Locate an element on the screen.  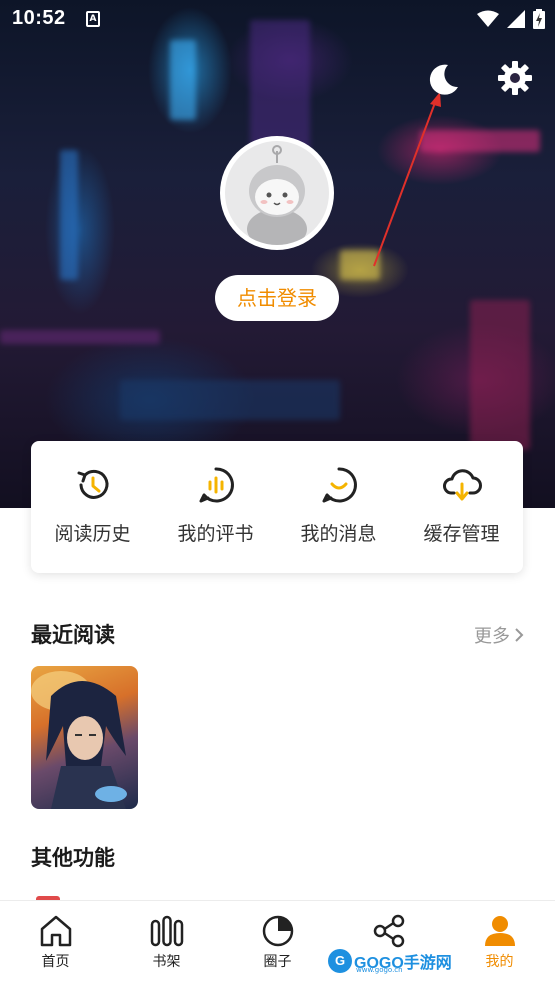
circle-icon is located at coordinates (277, 931).